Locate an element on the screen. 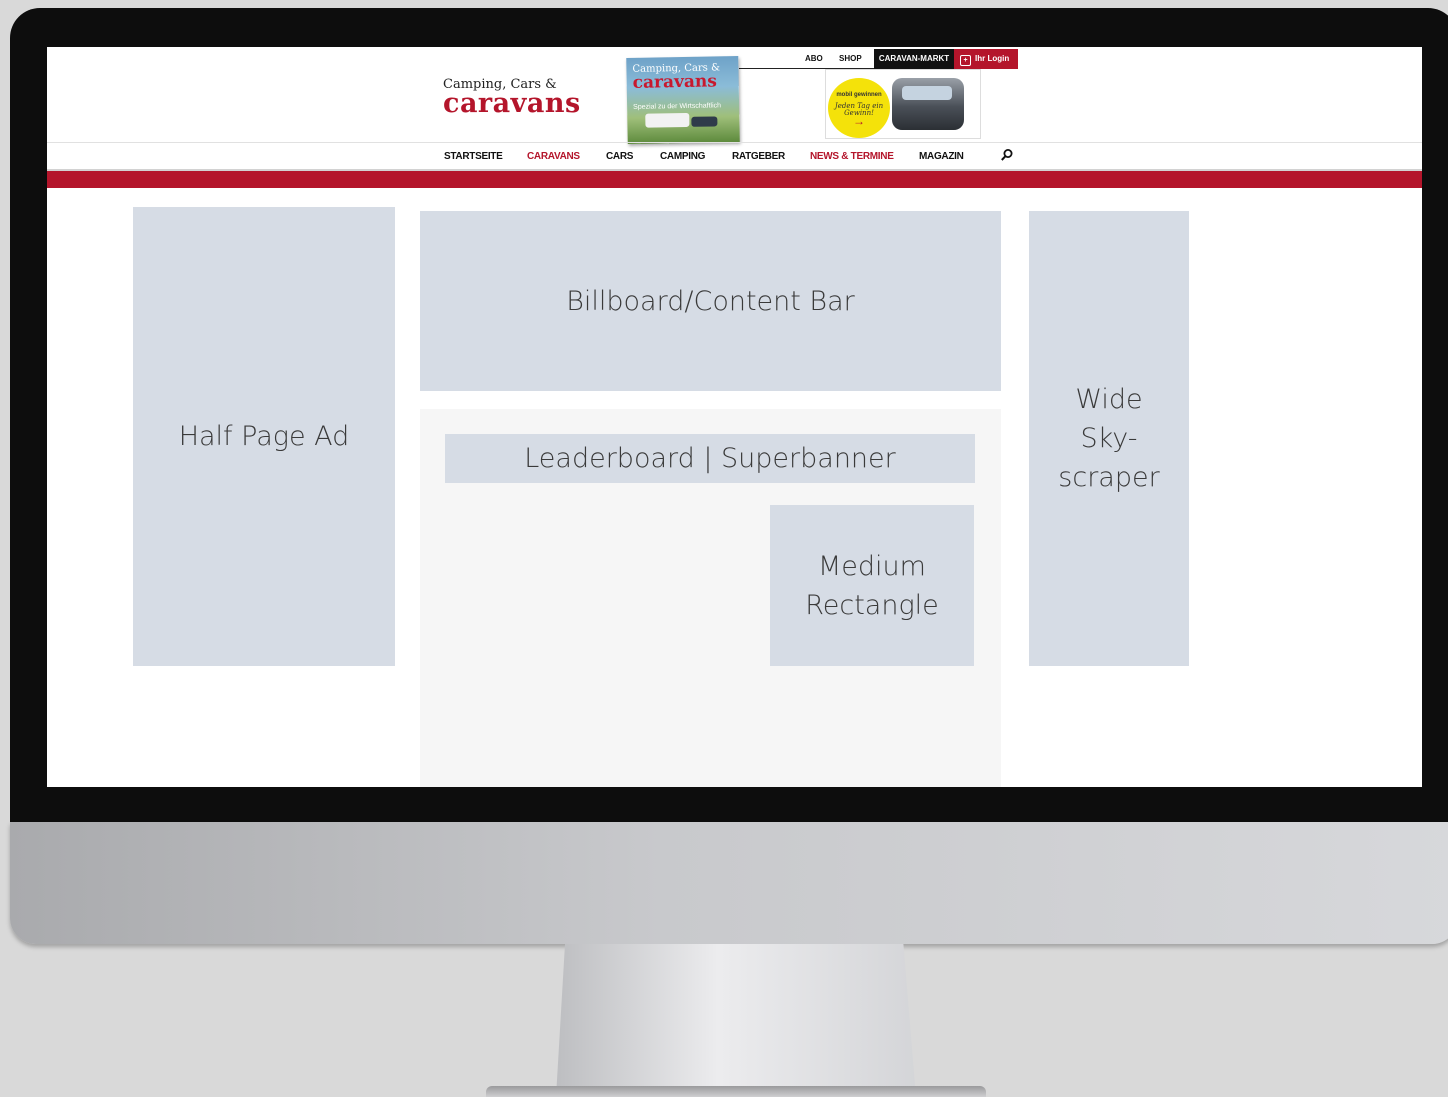 The width and height of the screenshot is (1448, 1097). medium-rectangle-ad-slot: Medium Rectangle is located at coordinates (872, 585).